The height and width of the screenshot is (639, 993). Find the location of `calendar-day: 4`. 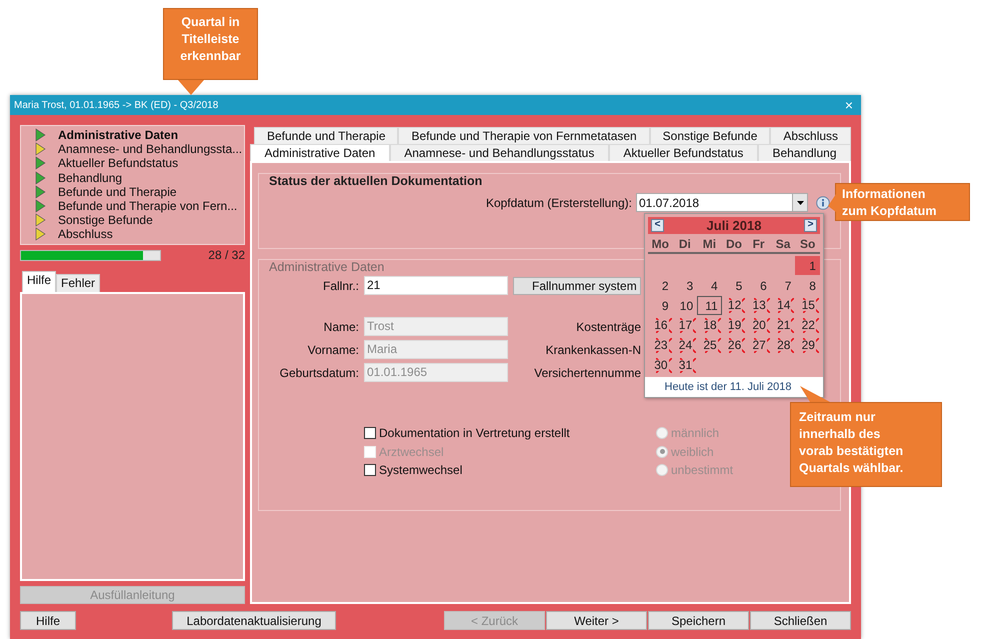

calendar-day: 4 is located at coordinates (709, 285).